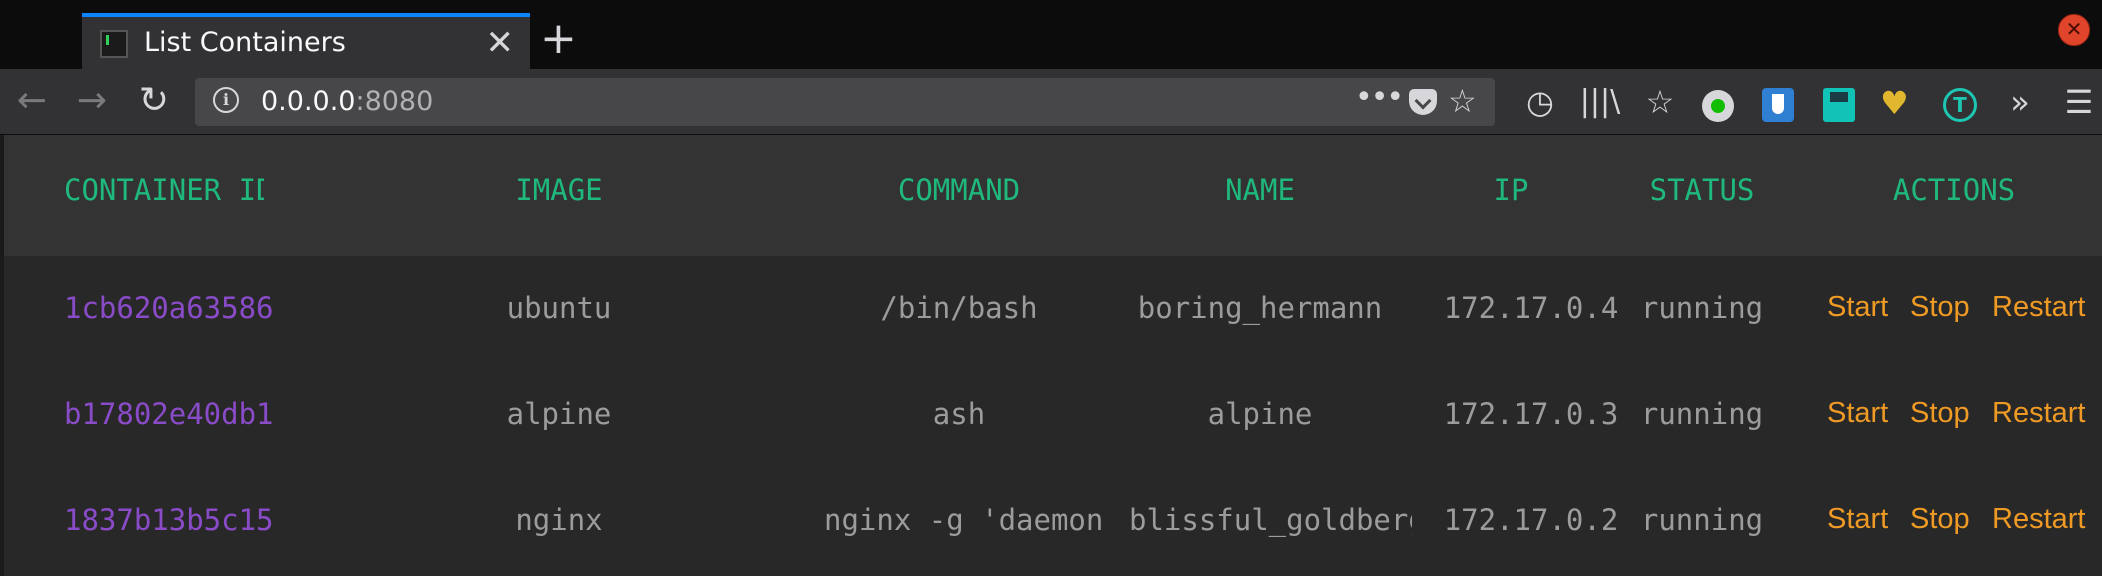 Image resolution: width=2102 pixels, height=576 pixels. What do you see at coordinates (1531, 308) in the screenshot?
I see `ip-cell: 172.17.0.4` at bounding box center [1531, 308].